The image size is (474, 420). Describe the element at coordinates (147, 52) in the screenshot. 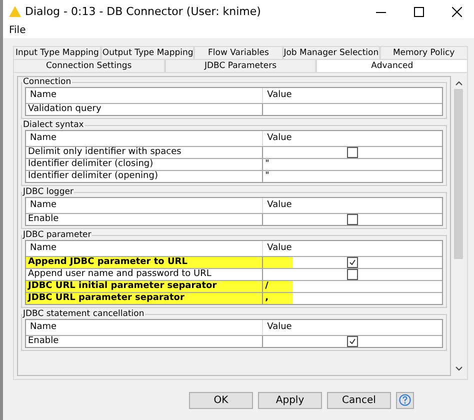

I see `tab: Output Type Mapping` at that location.